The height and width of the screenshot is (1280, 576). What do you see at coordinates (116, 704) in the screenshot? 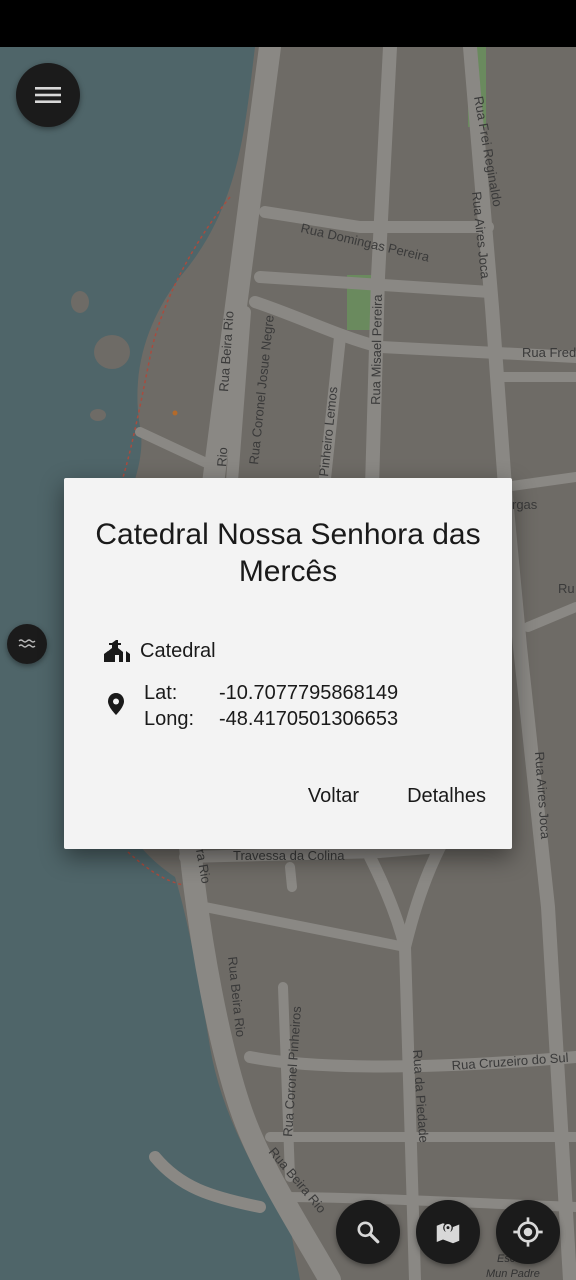
I see `place-icon` at bounding box center [116, 704].